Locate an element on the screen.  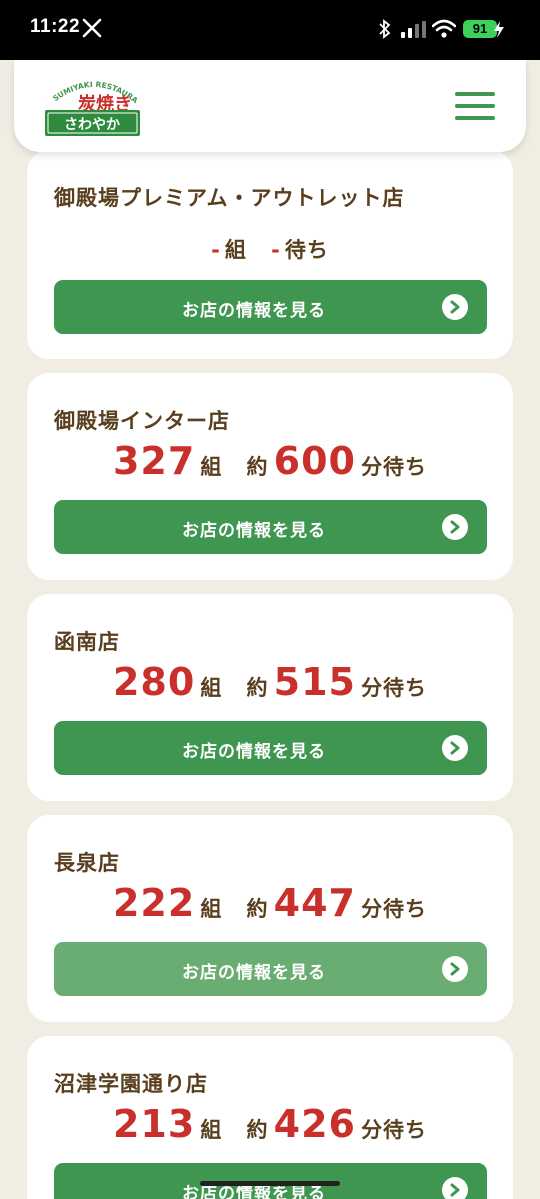
group-count: 327 is located at coordinates (154, 461).